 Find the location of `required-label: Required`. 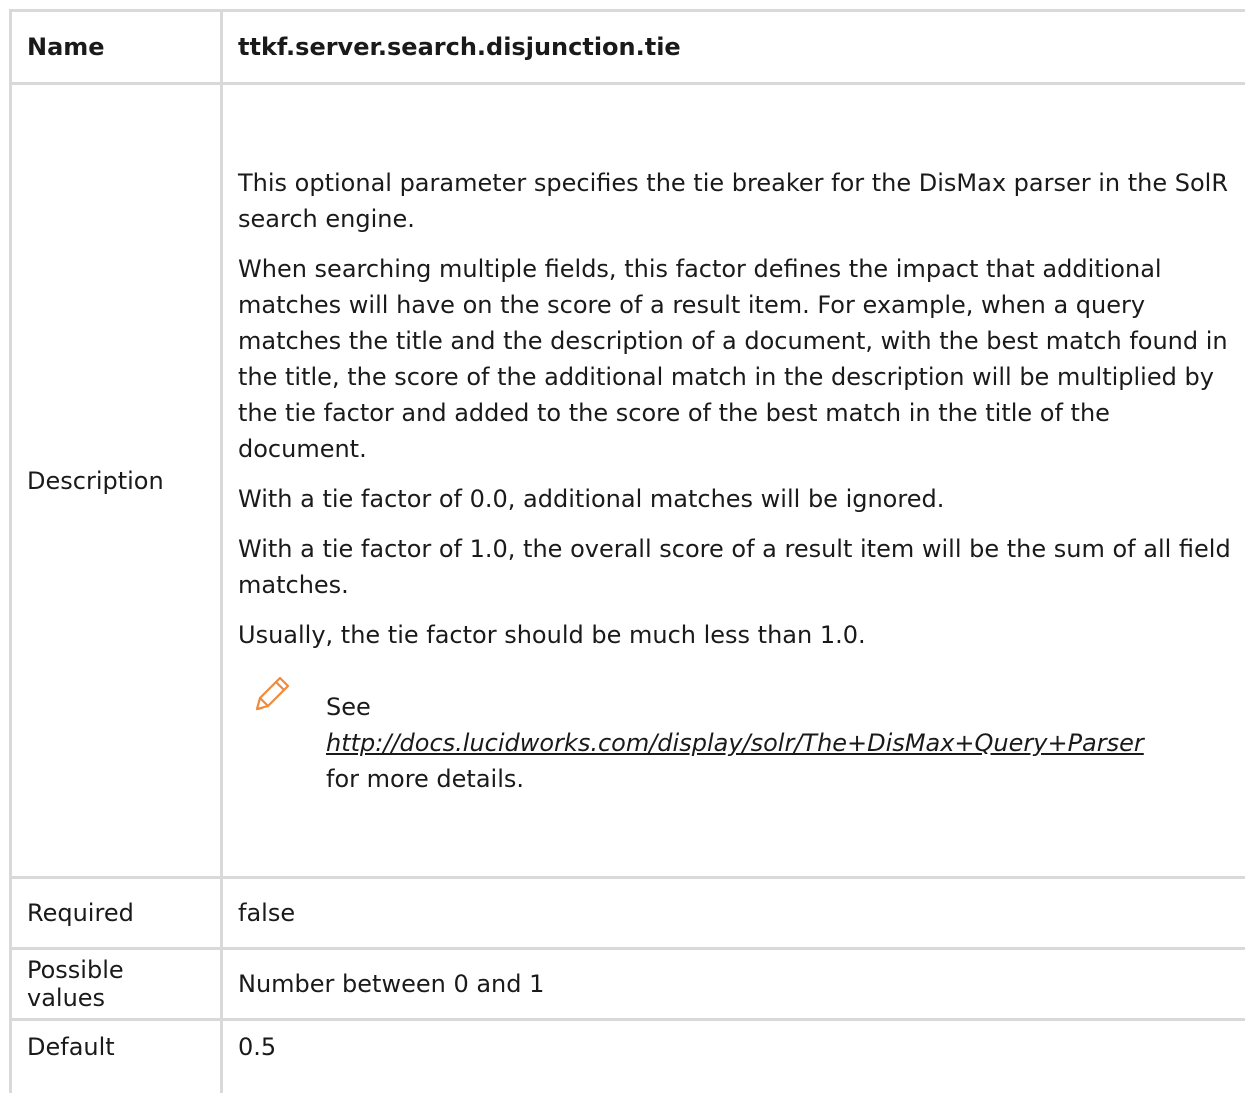

required-label: Required is located at coordinates (116, 913).